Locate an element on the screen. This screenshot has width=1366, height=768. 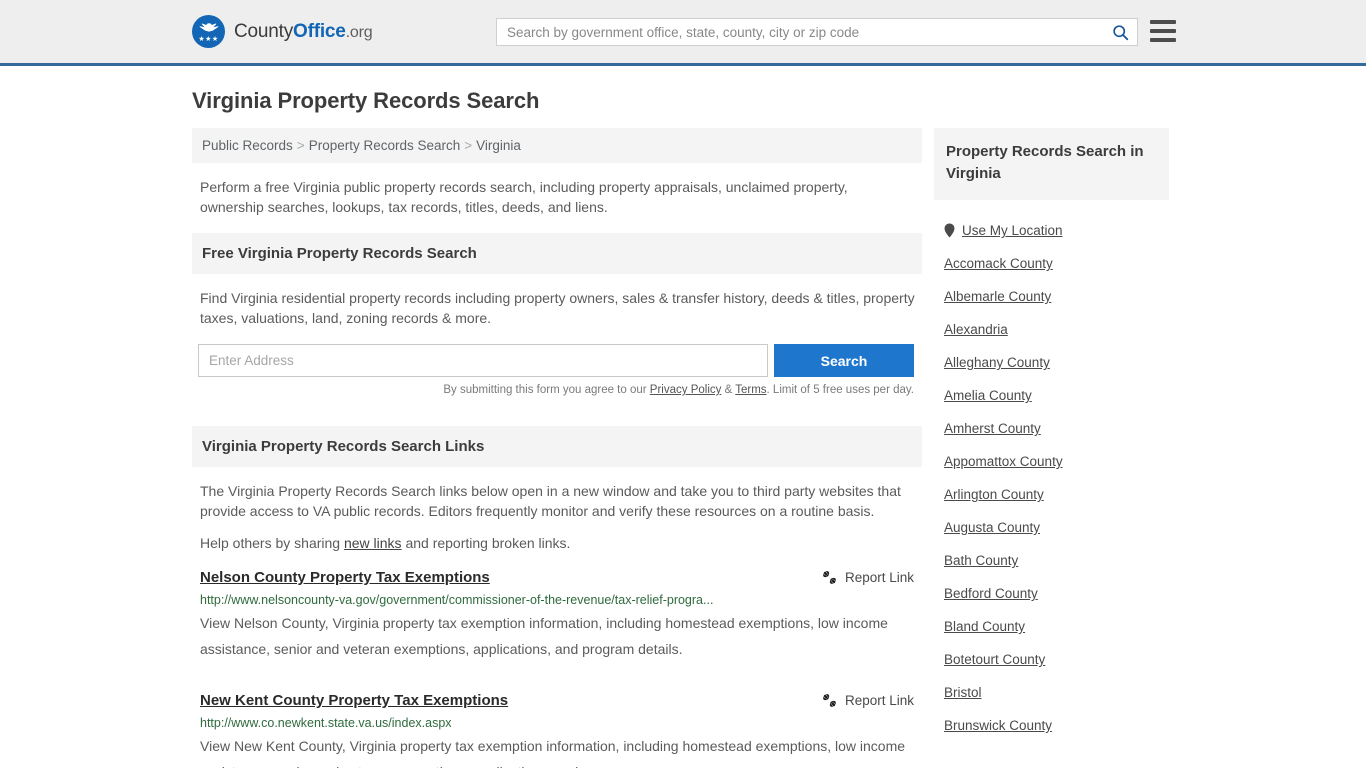
eagle-seal-icon: ★★★ is located at coordinates (208, 31).